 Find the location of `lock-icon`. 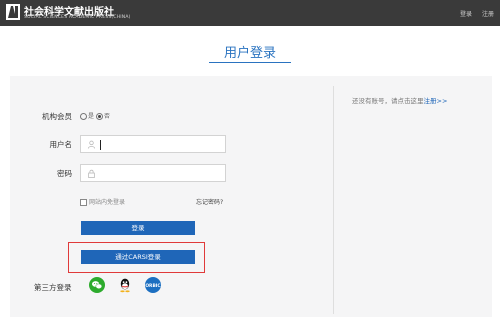

lock-icon is located at coordinates (91, 173).